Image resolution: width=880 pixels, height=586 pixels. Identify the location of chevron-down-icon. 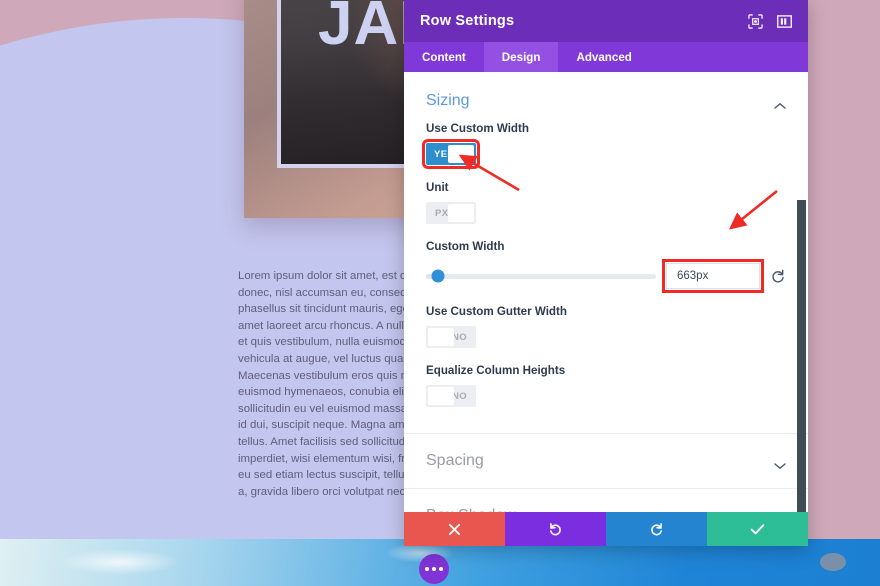
(780, 463).